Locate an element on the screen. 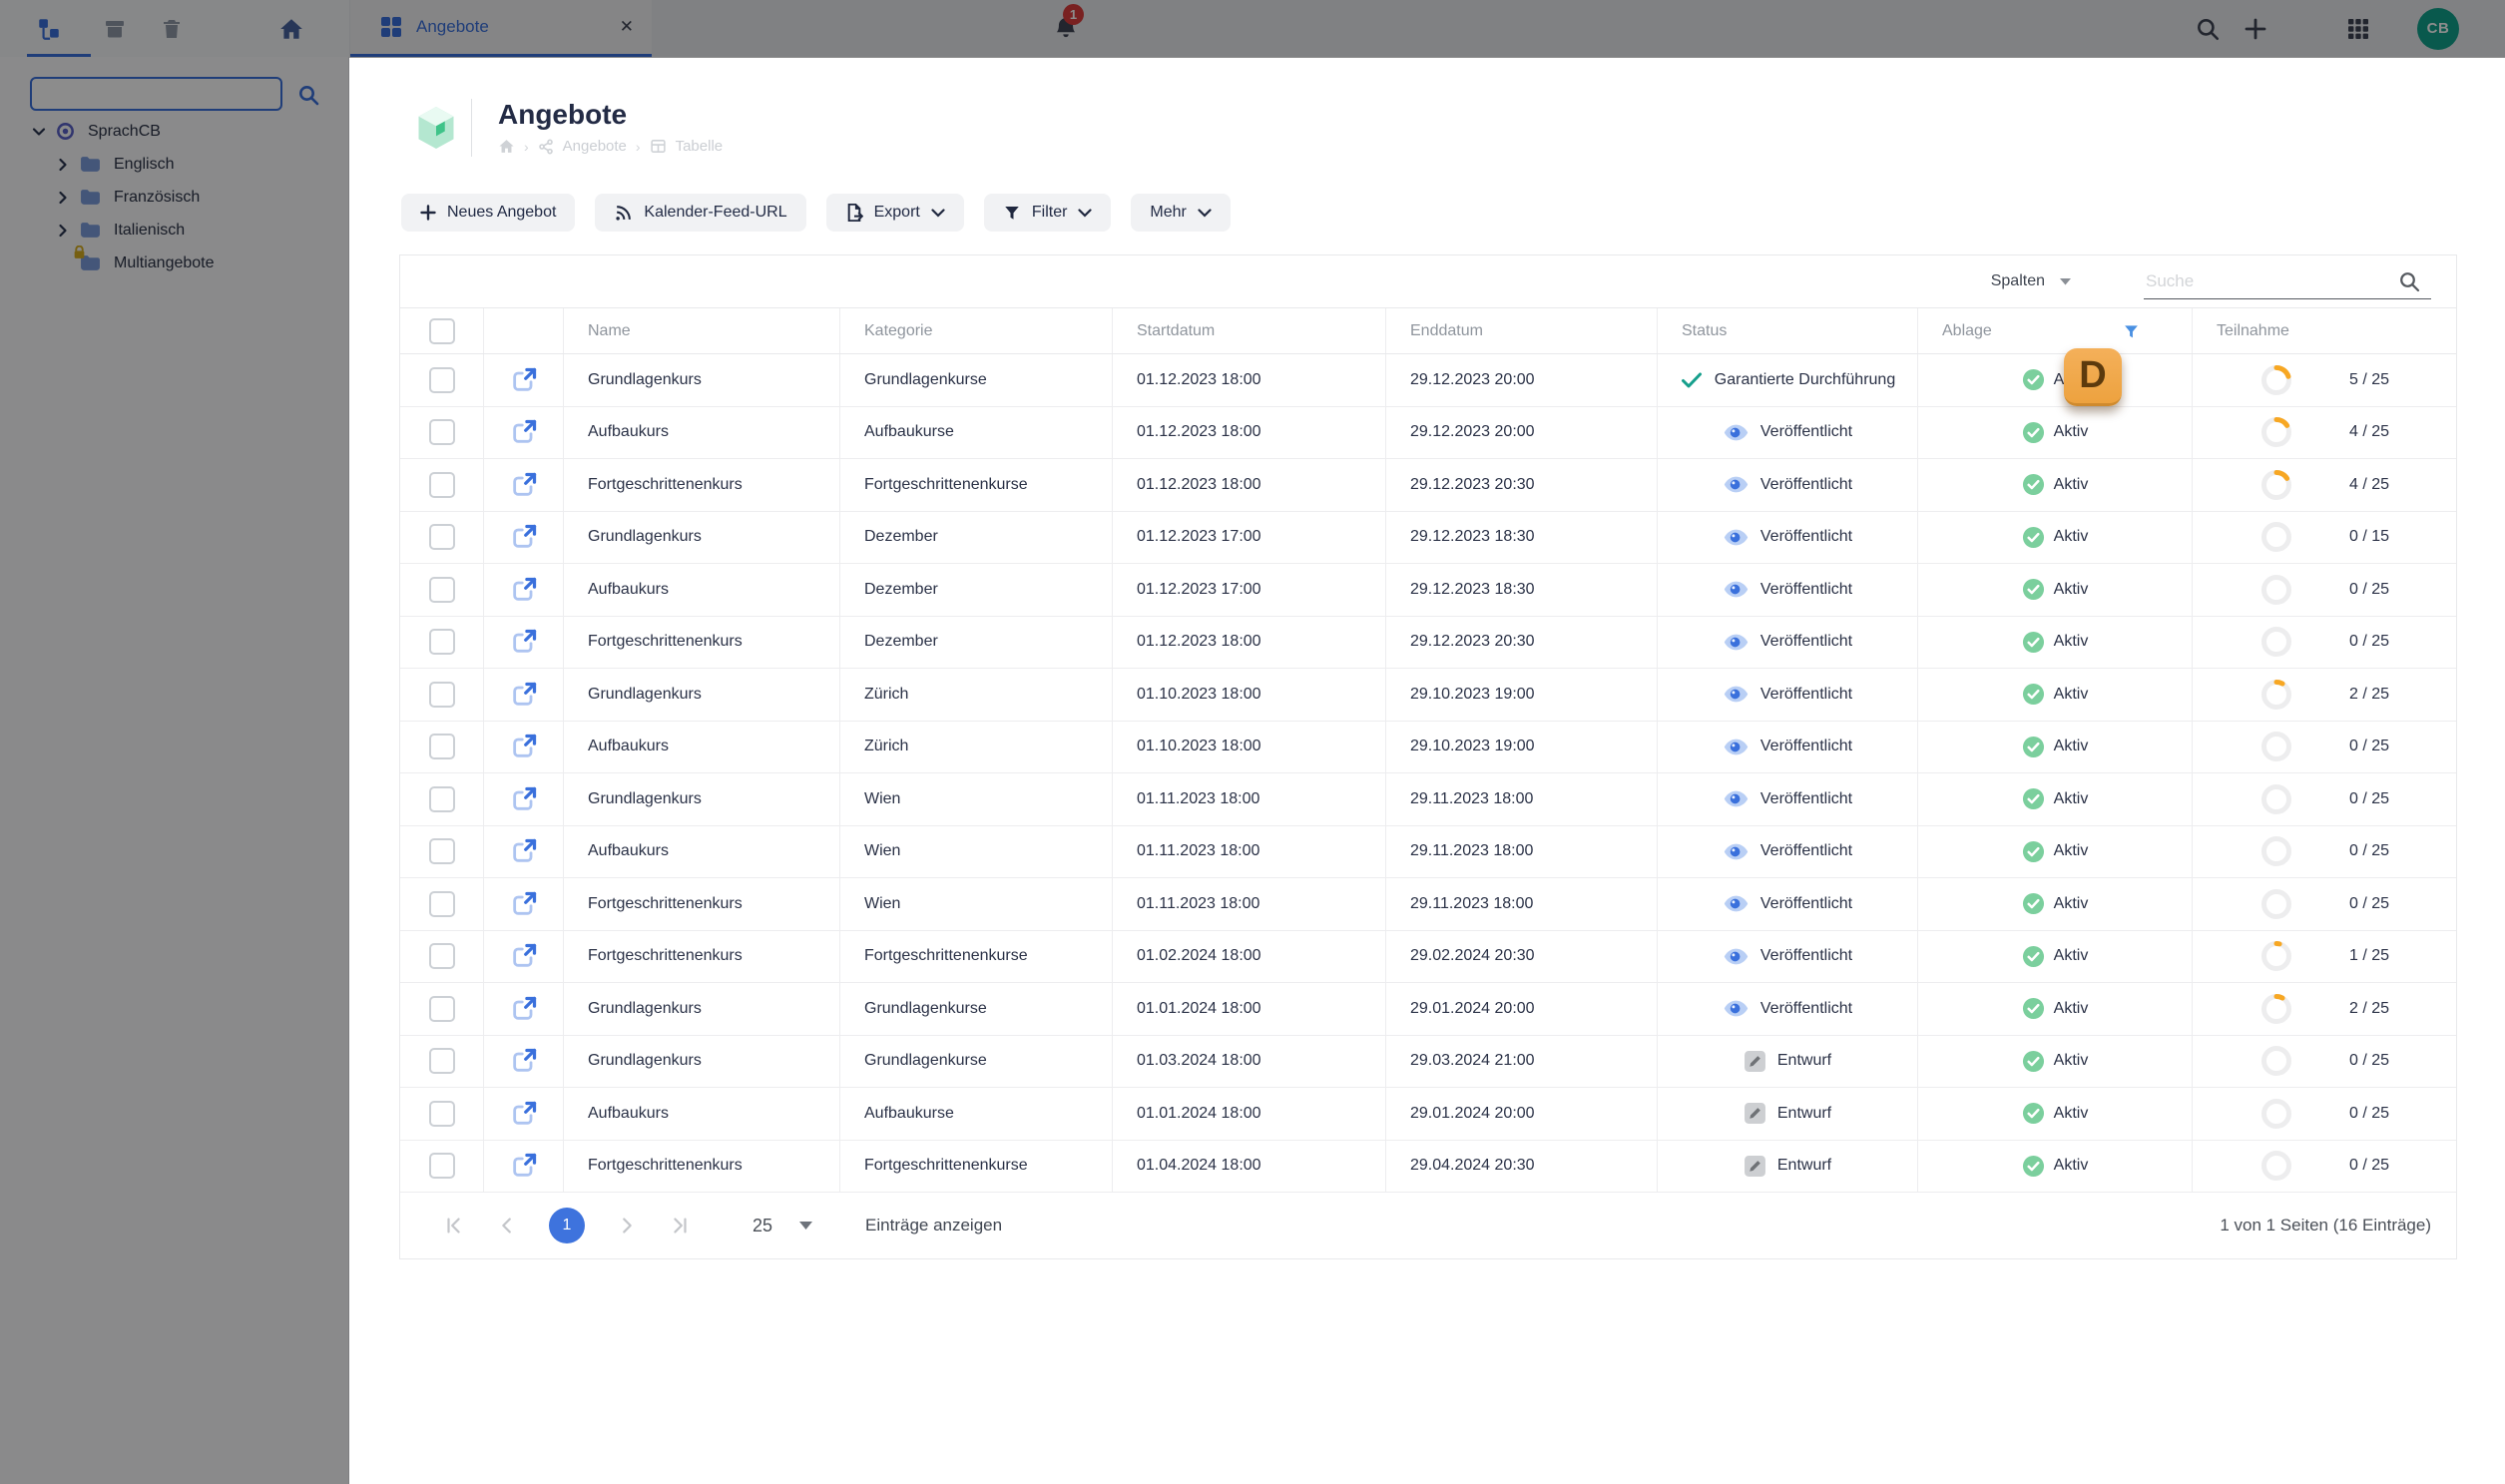 The width and height of the screenshot is (2505, 1484). cell-kategorie: Grundlagenkurse is located at coordinates (977, 1009).